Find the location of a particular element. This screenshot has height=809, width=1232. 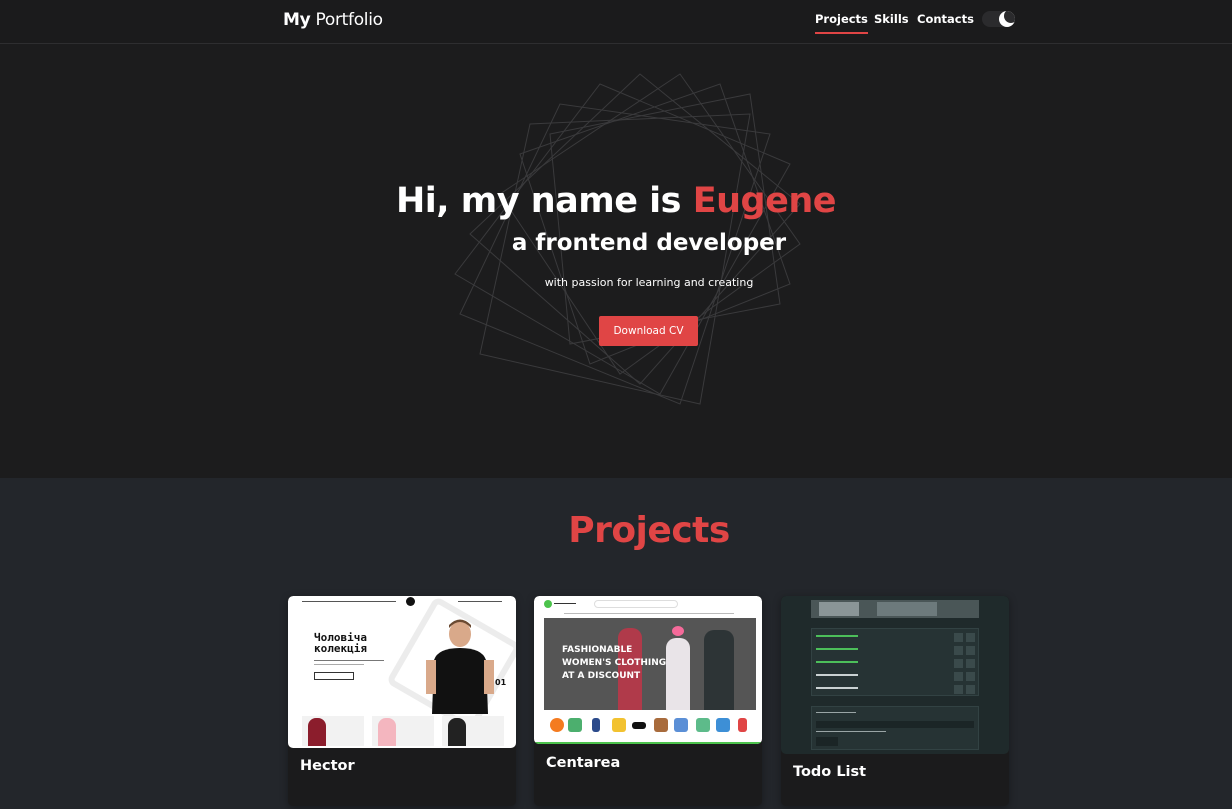

project-preview-hector: Чоловіча колекція 01 is located at coordinates (402, 672).